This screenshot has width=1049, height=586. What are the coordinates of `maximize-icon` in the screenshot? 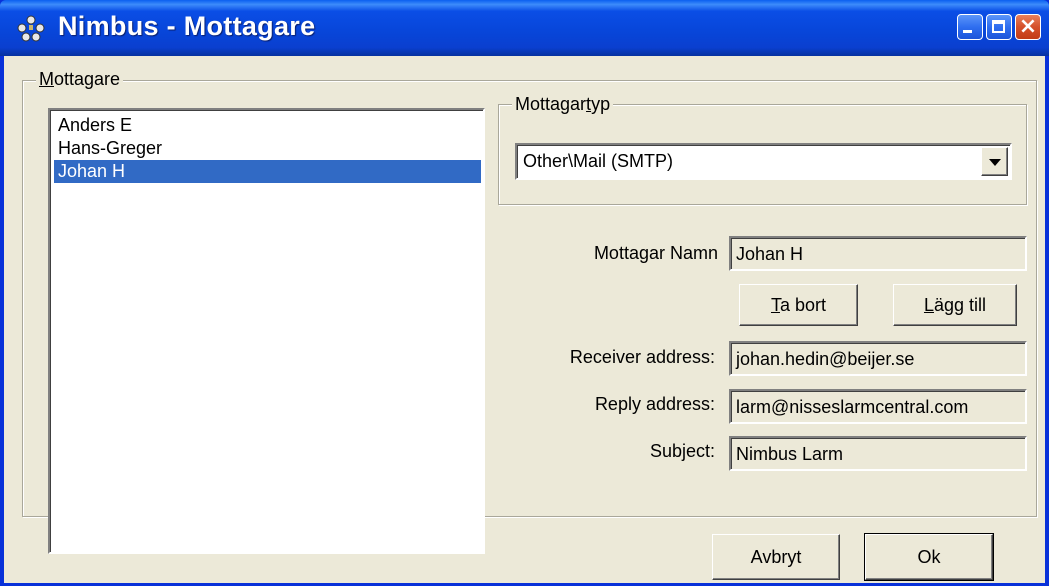 It's located at (999, 27).